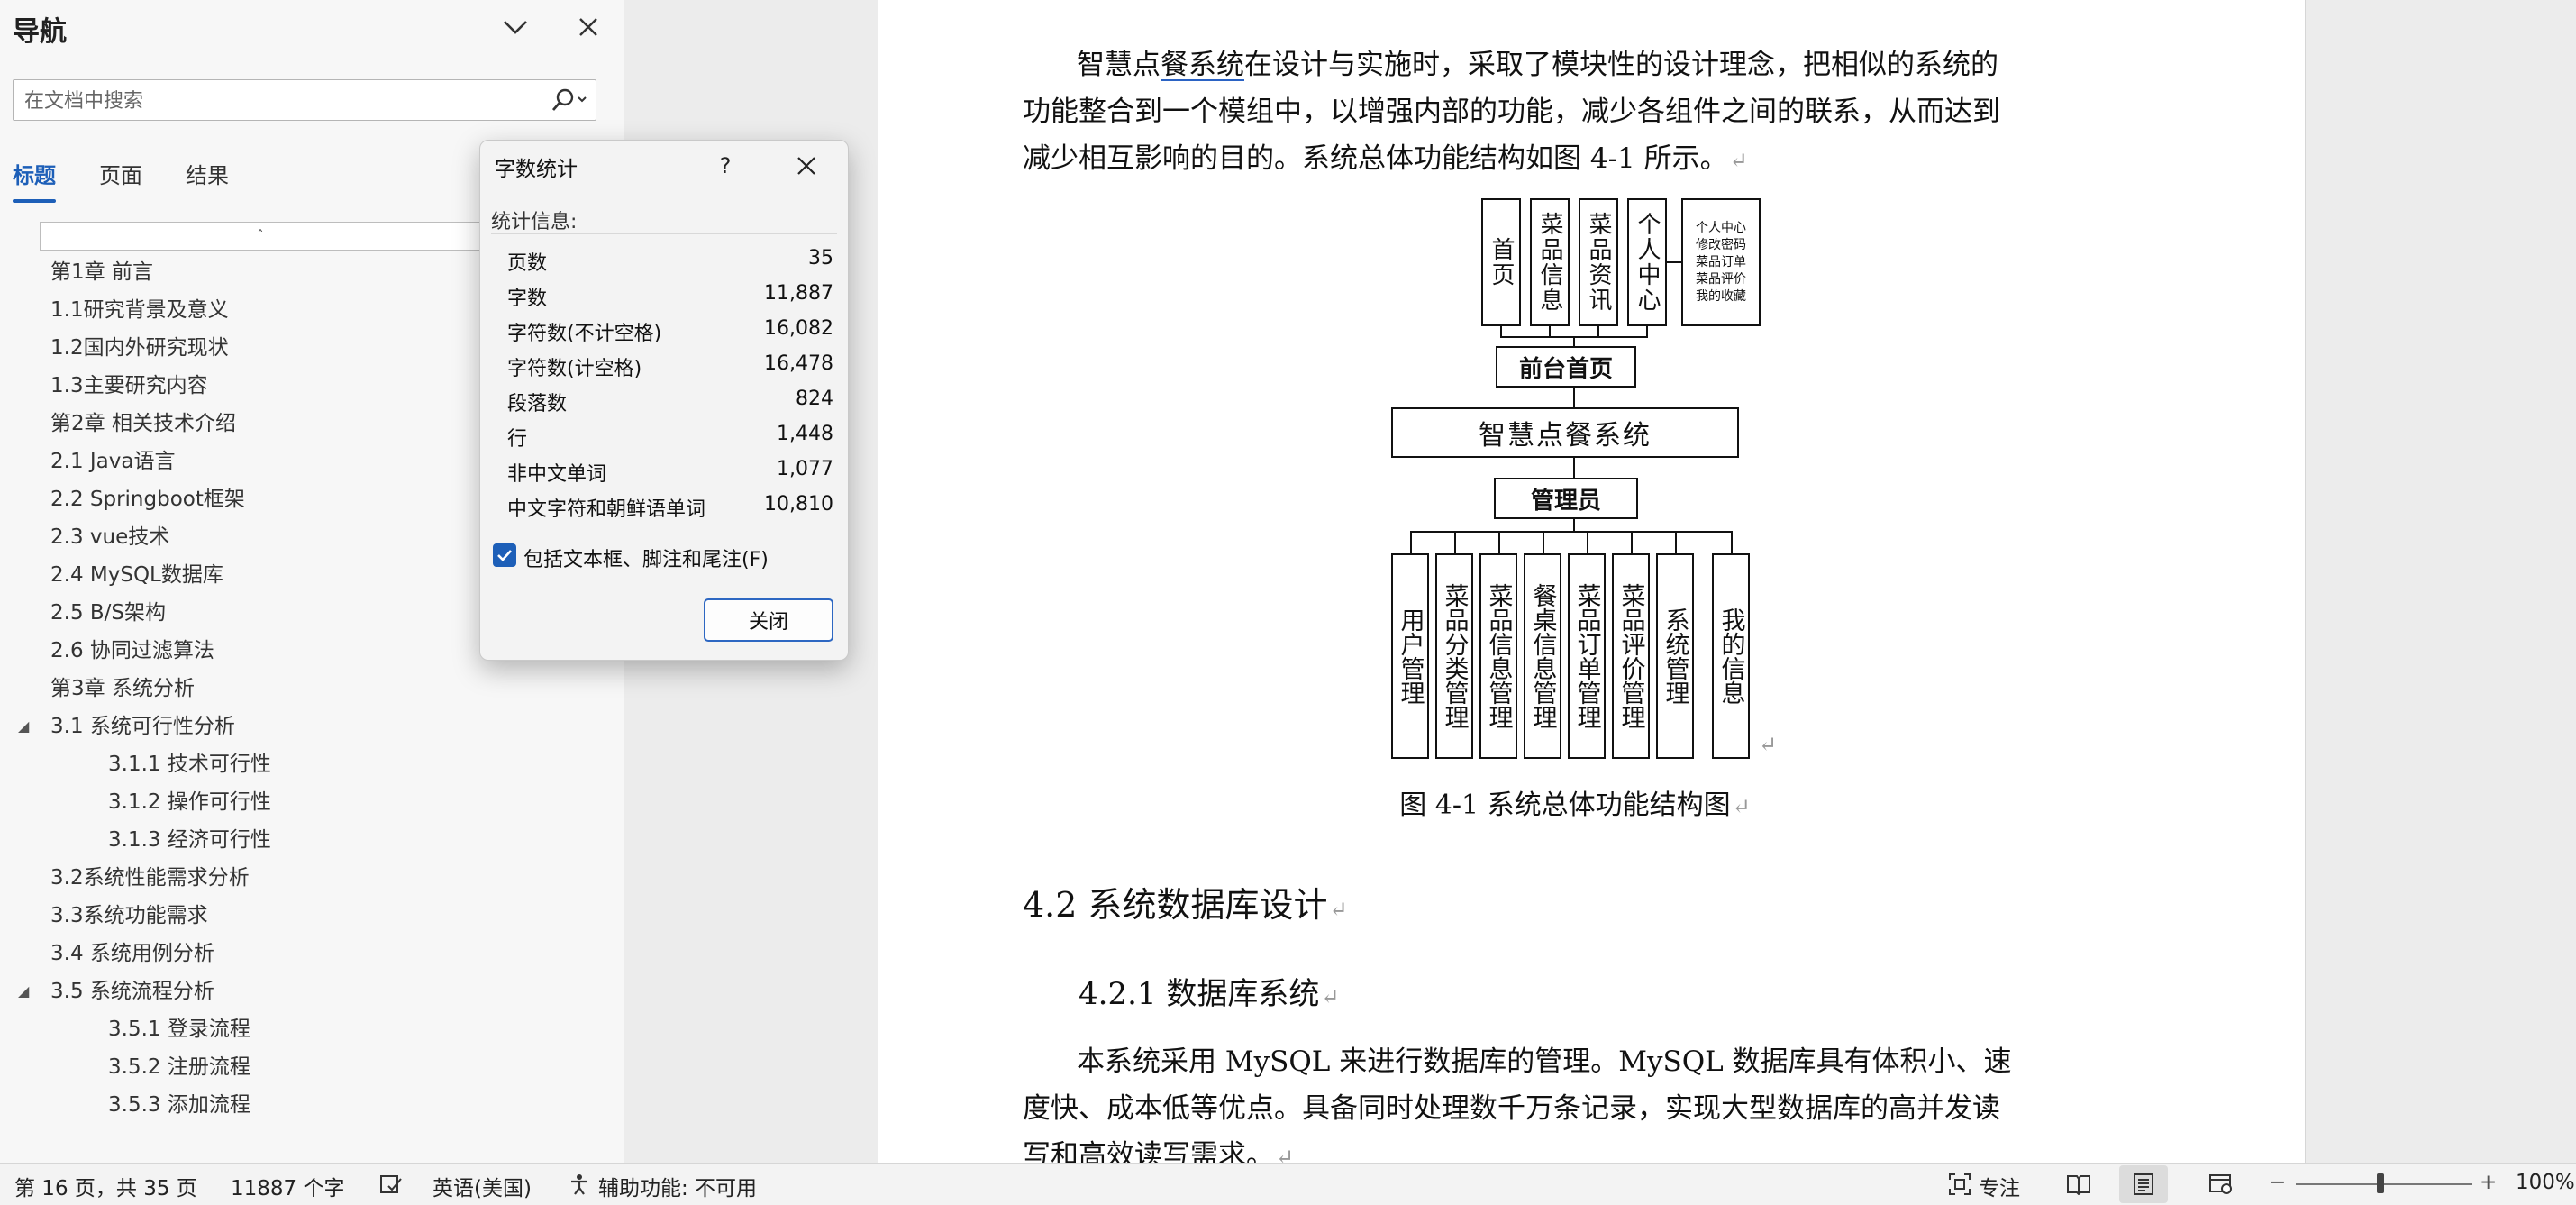 The height and width of the screenshot is (1205, 2576). I want to click on stat-row: 行 1,448, so click(670, 437).